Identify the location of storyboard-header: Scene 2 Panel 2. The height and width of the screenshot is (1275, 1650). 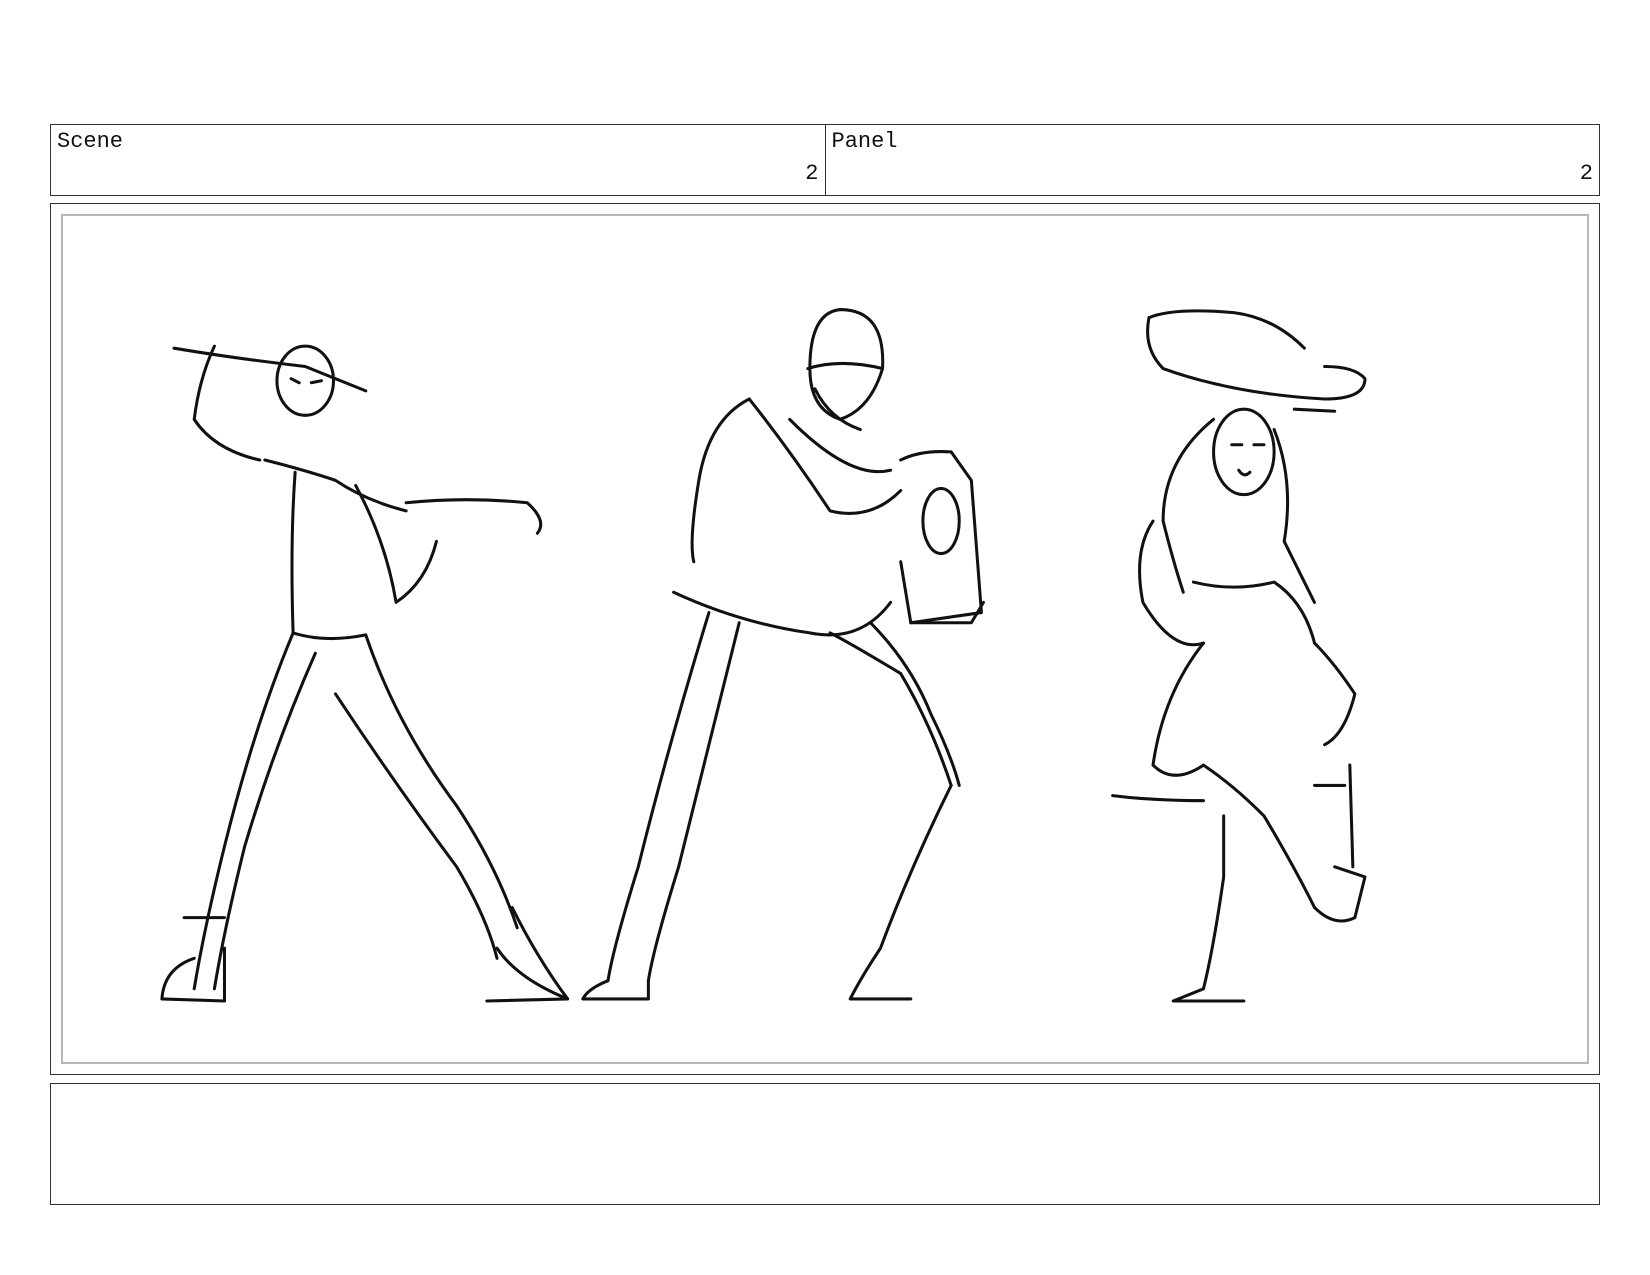
(825, 160).